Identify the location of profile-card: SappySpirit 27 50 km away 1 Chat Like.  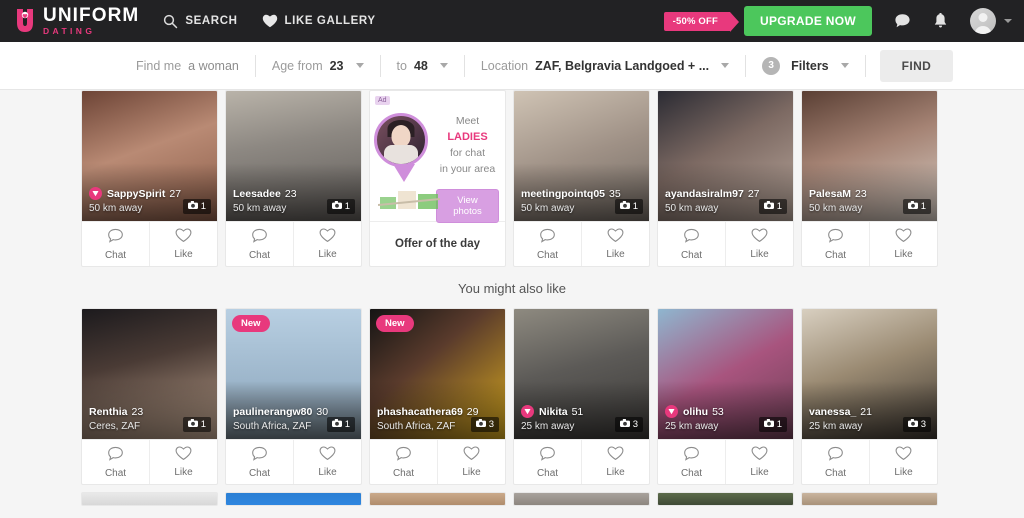
(149, 178).